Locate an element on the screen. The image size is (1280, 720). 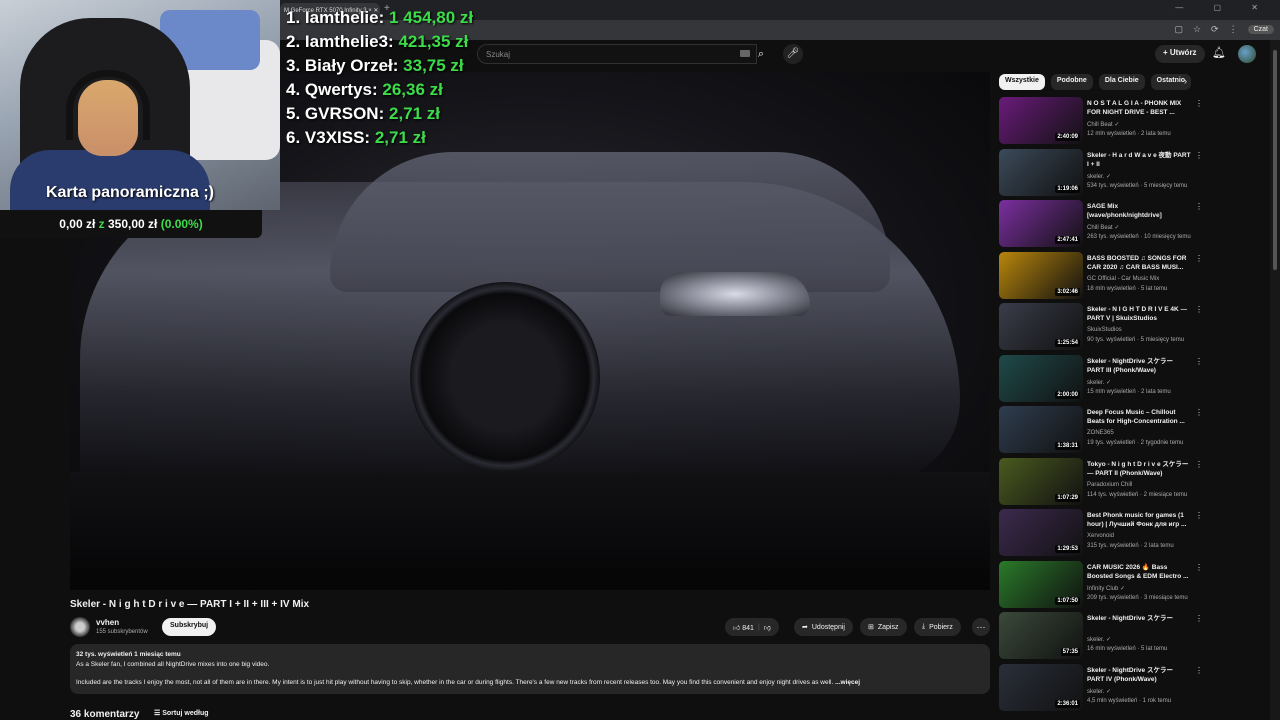
chip-related: Podobne is located at coordinates (1071, 82).